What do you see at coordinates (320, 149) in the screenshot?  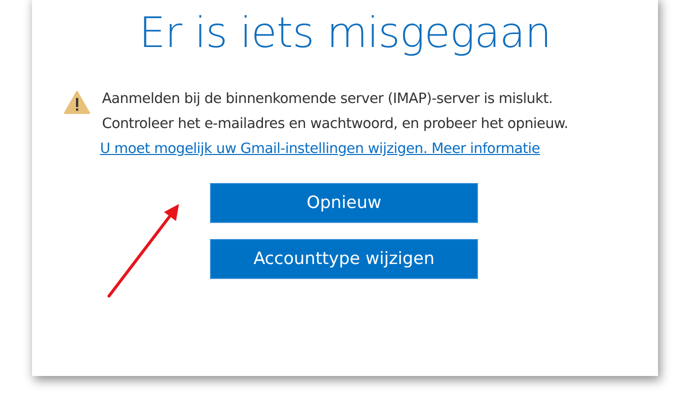 I see `info-link: U moet mogelijk uw Gmail-instellingen wijzigen. Meer informatie` at bounding box center [320, 149].